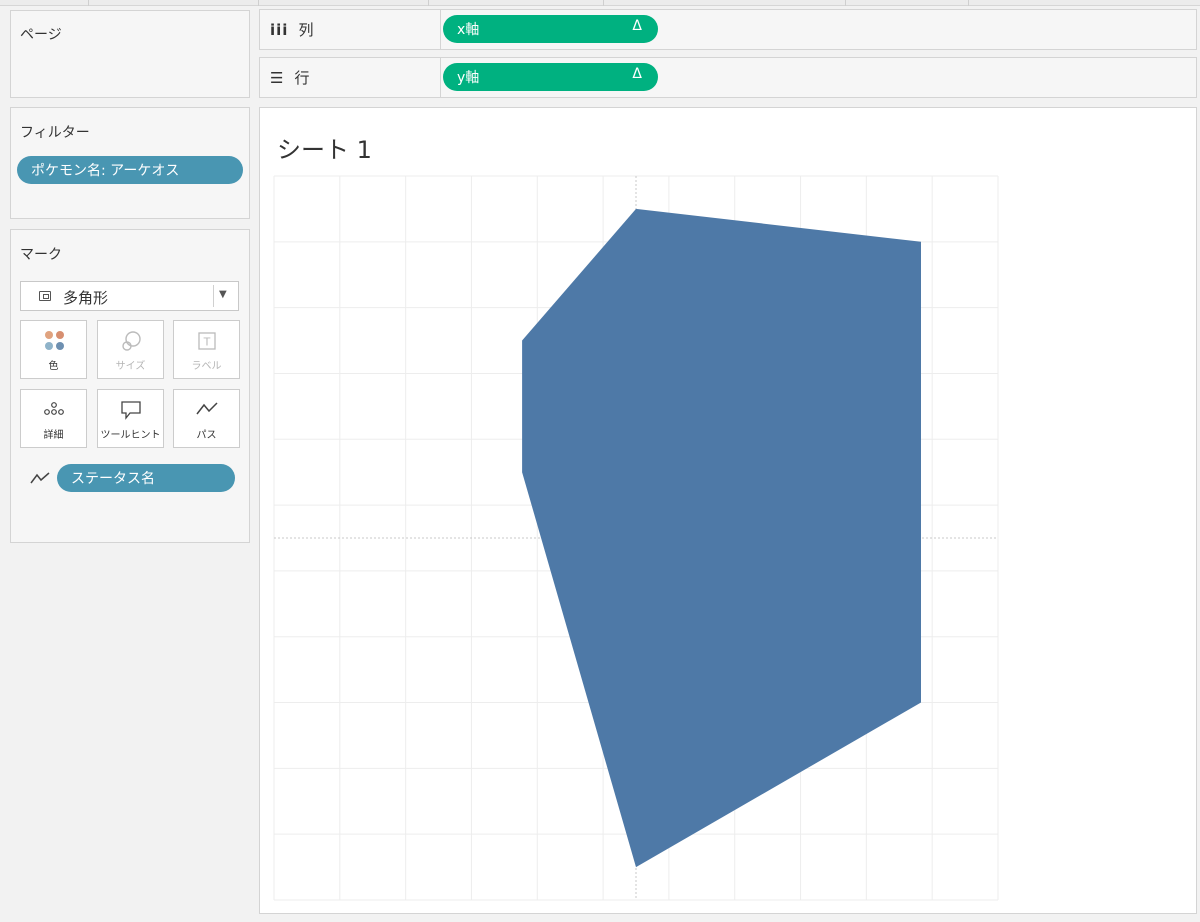  Describe the element at coordinates (206, 366) in the screenshot. I see `label-button-label: ラベル` at that location.